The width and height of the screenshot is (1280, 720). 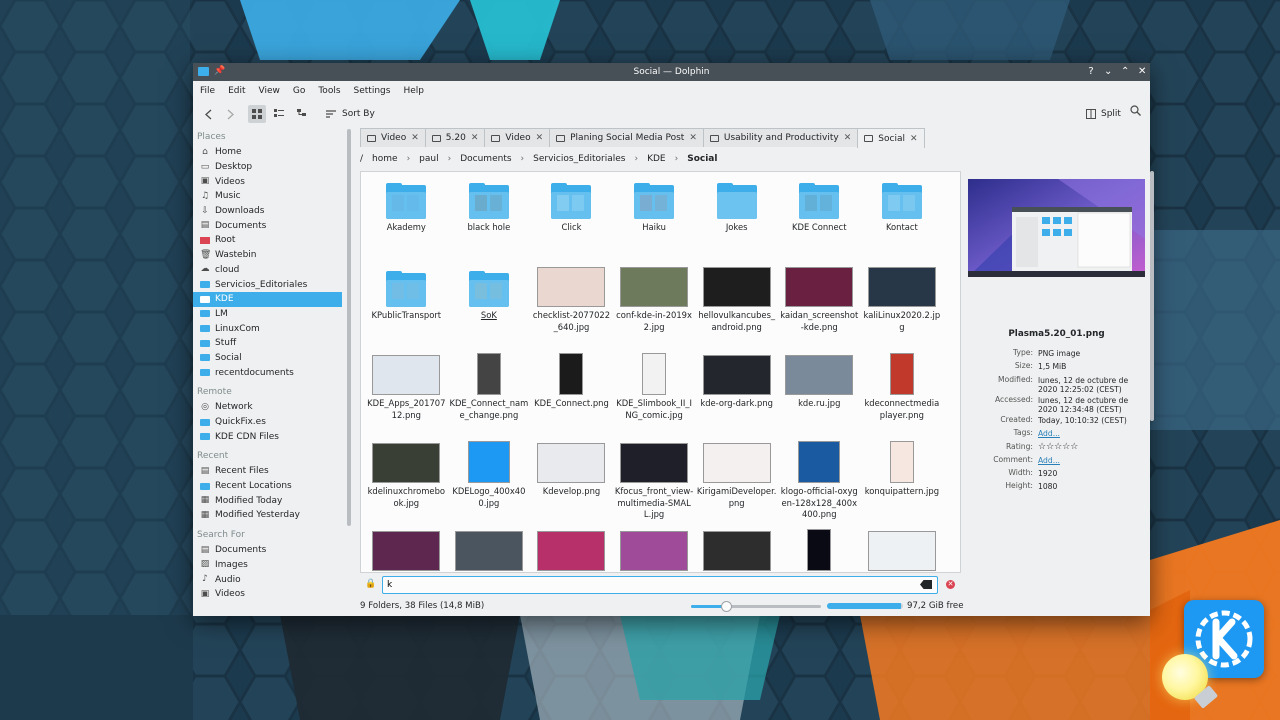 I want to click on tab-usability-and-productivity: Usability and Productivity ✕, so click(x=780, y=137).